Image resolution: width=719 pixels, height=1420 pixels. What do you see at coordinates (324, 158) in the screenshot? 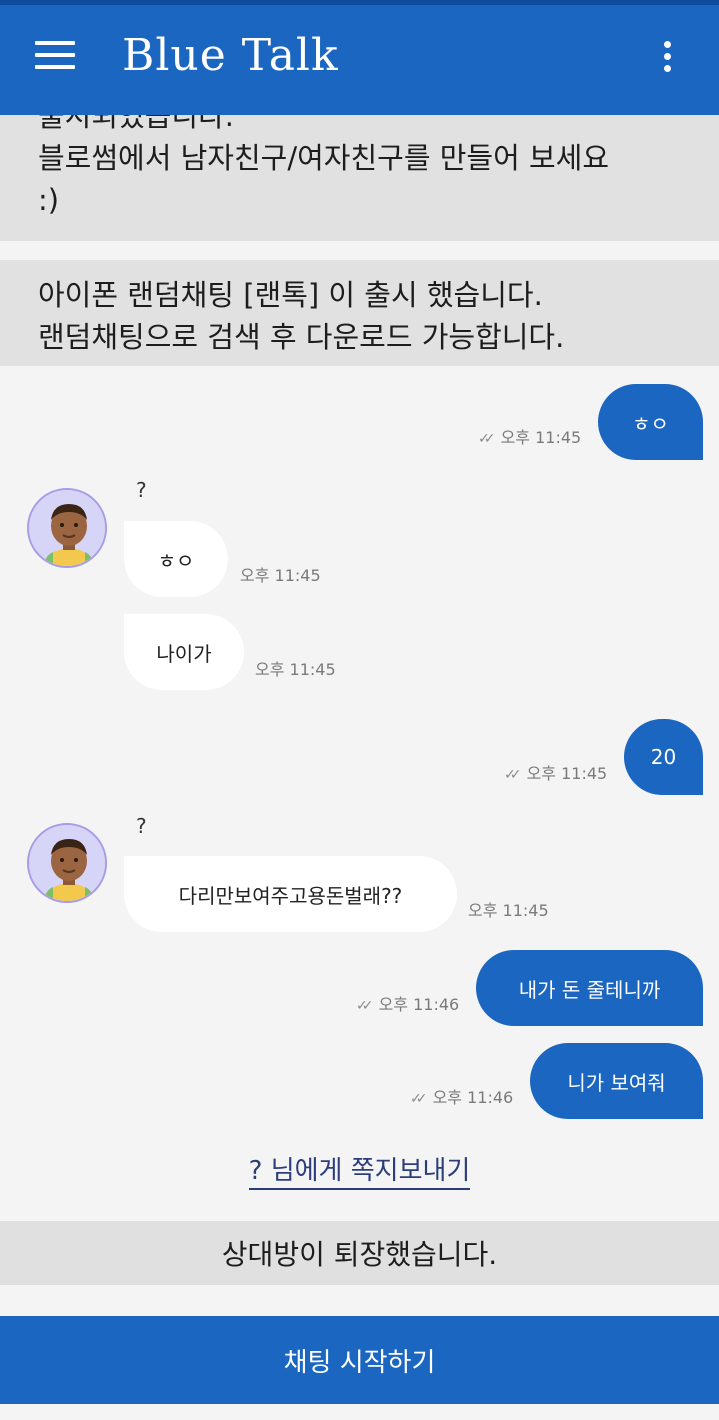
I see `notice-line: 블로썸에서 남자친구/여자친구를 만들어 보세요` at bounding box center [324, 158].